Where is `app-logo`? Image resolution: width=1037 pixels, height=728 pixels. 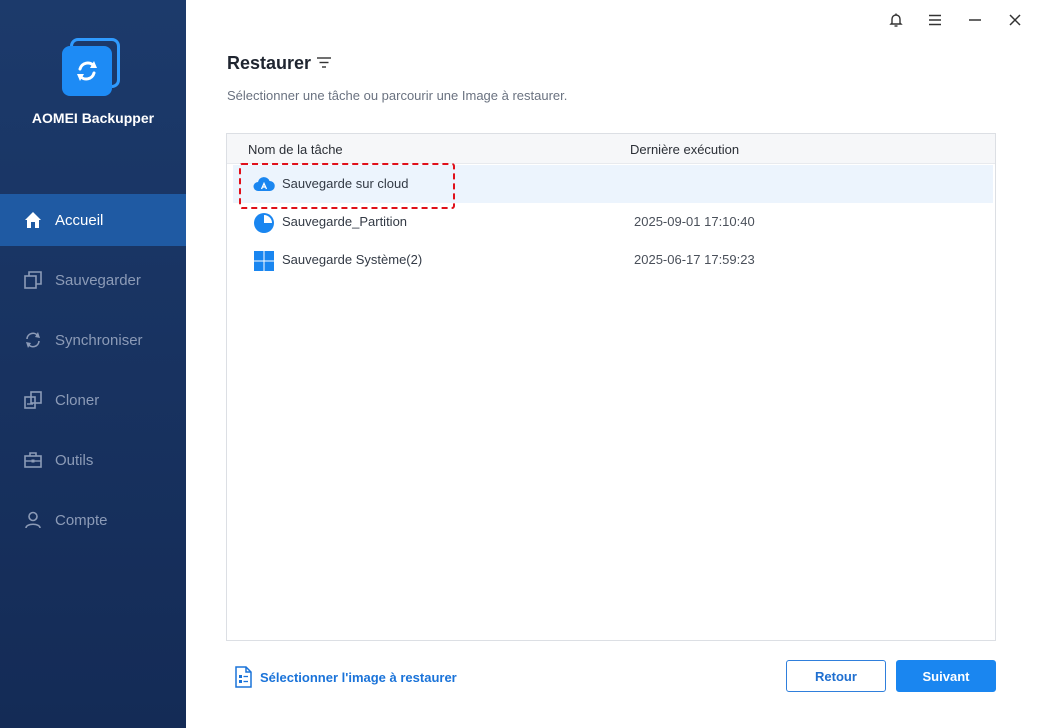 app-logo is located at coordinates (92, 68).